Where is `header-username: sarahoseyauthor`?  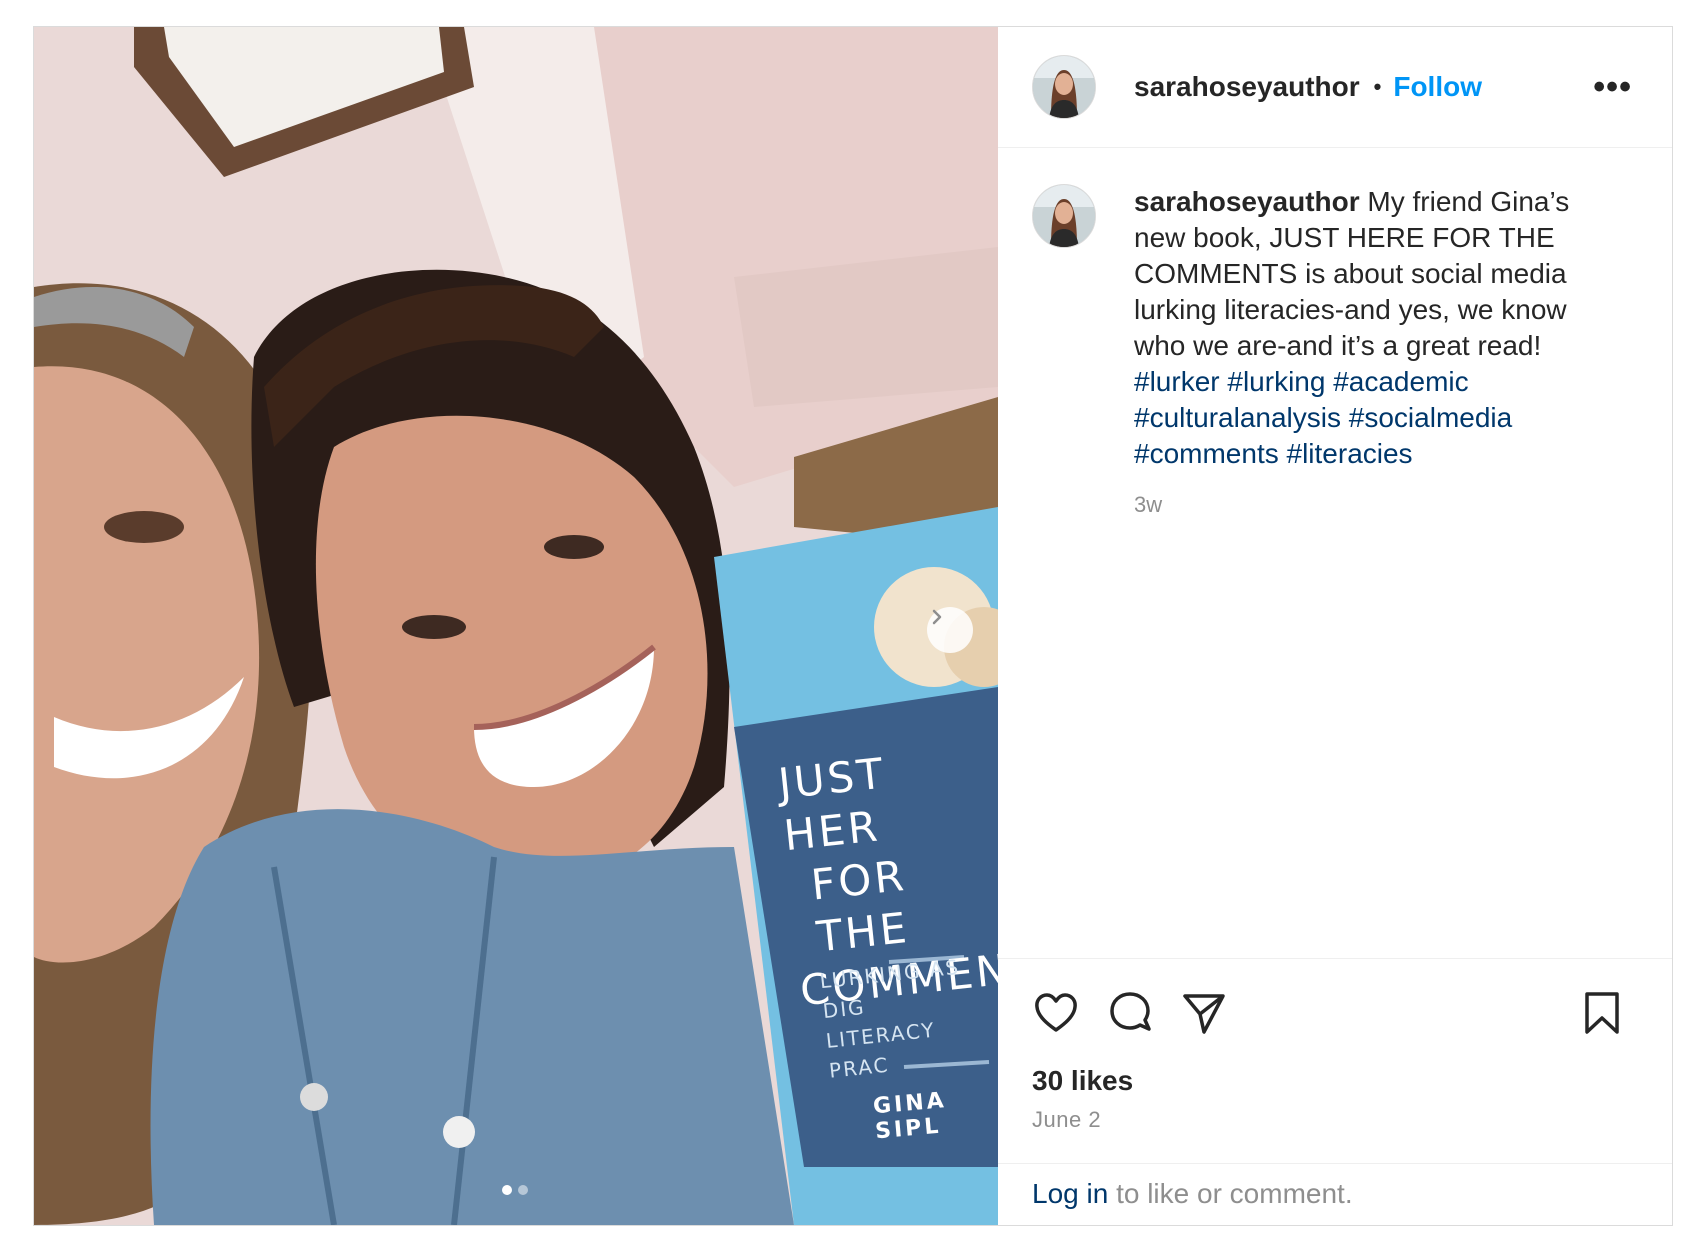
header-username: sarahoseyauthor is located at coordinates (1247, 87).